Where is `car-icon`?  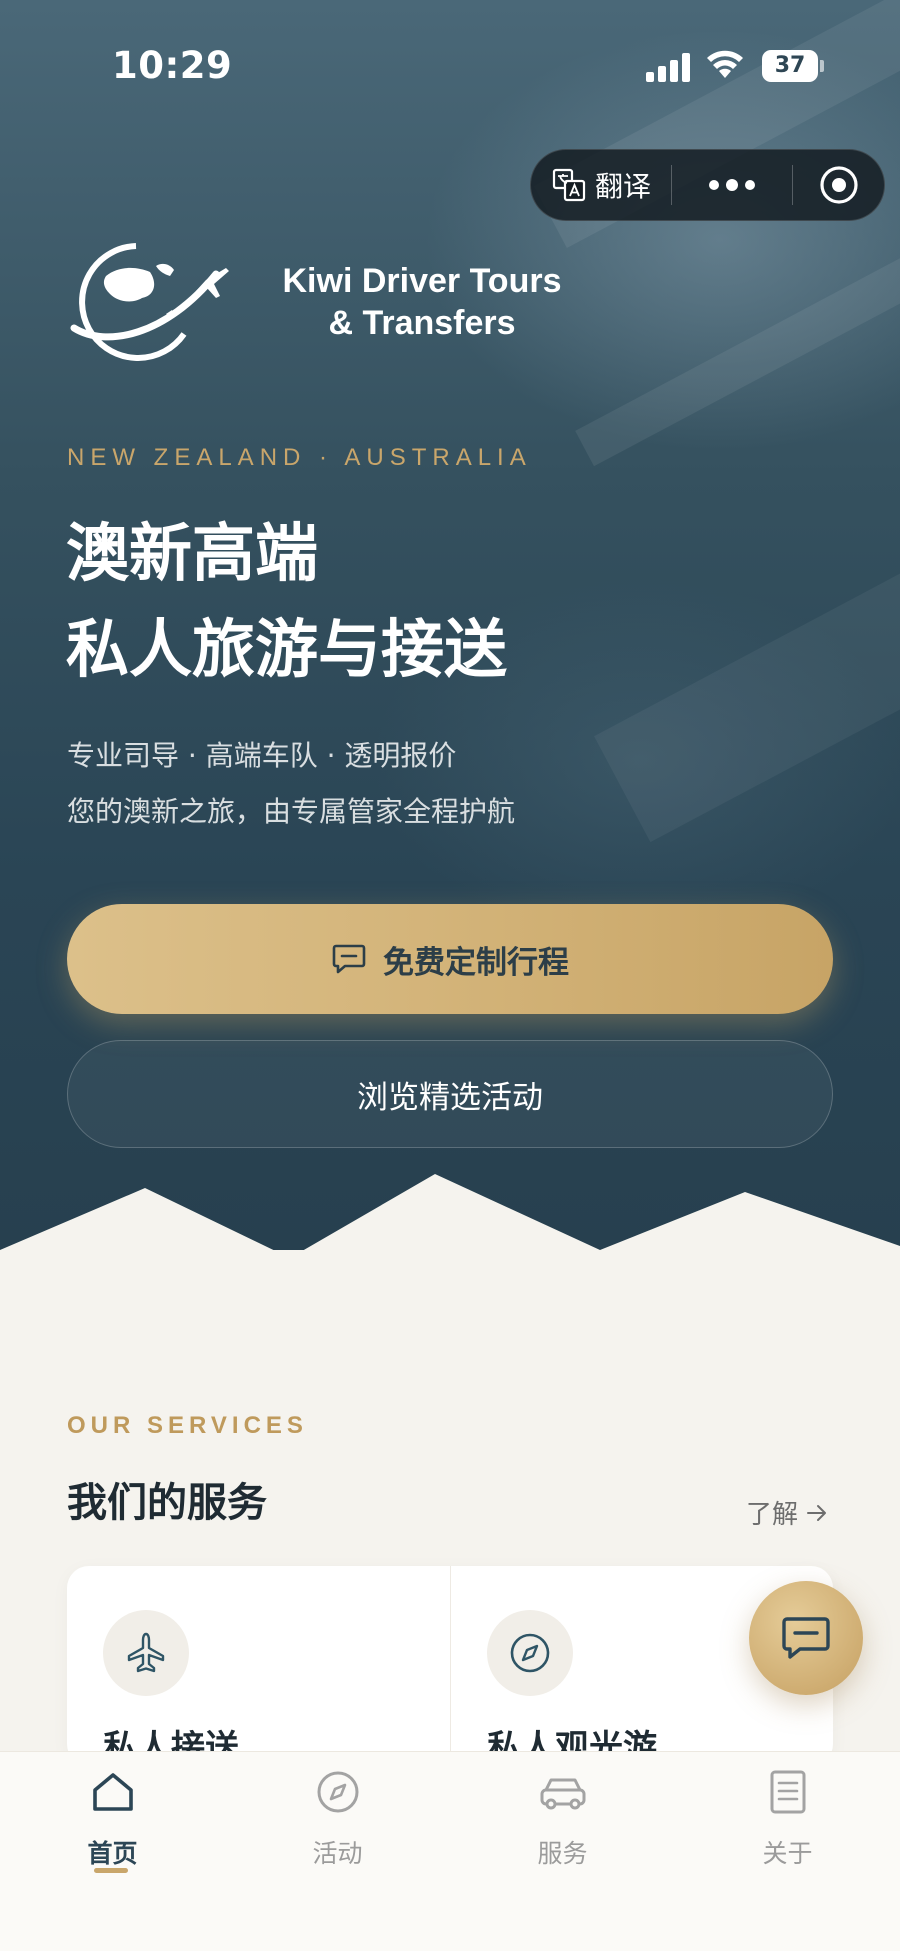 car-icon is located at coordinates (563, 1792).